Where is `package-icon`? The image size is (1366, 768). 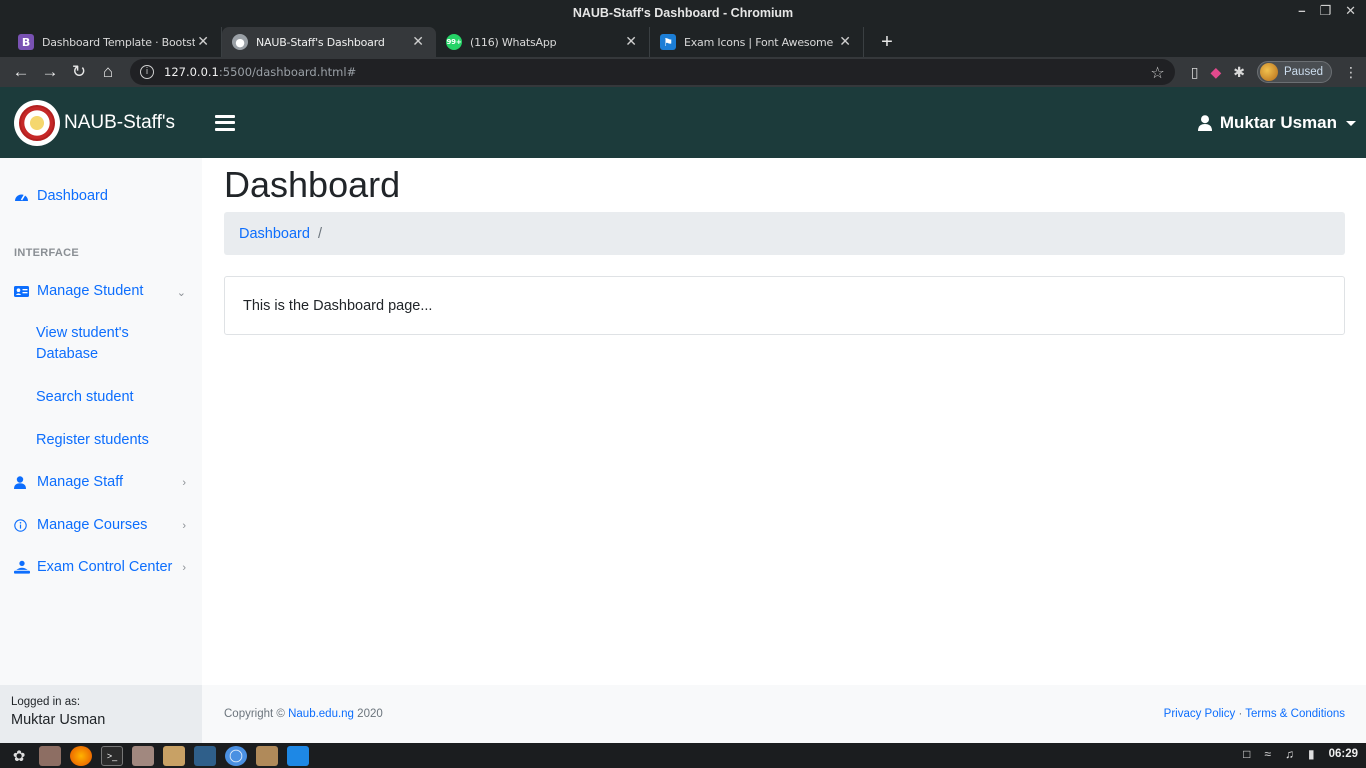
package-icon is located at coordinates (267, 755).